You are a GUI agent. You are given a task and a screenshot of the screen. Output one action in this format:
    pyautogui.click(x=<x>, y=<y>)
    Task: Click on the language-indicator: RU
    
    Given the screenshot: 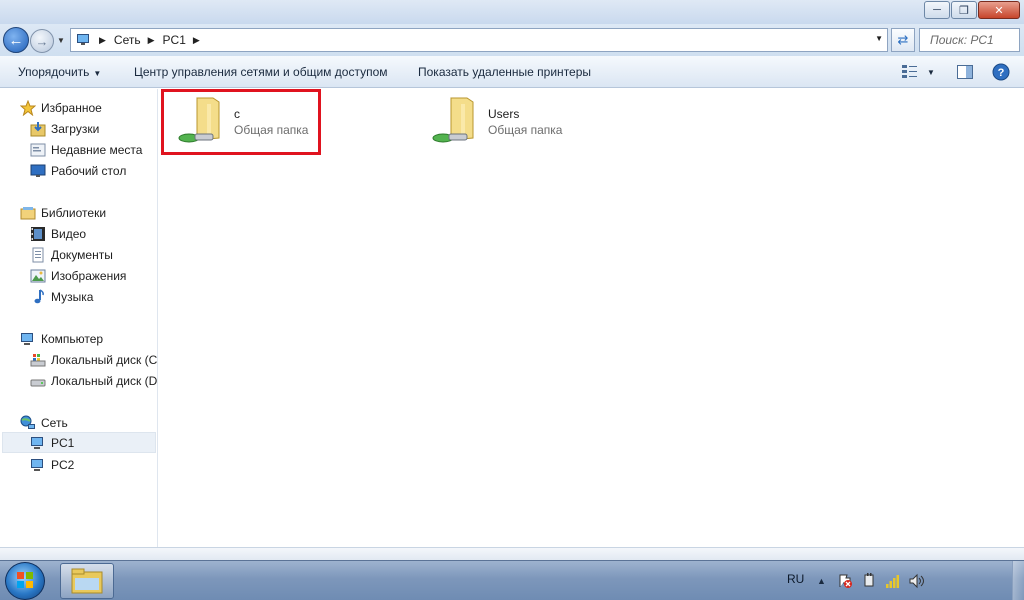 What is the action you would take?
    pyautogui.click(x=795, y=579)
    